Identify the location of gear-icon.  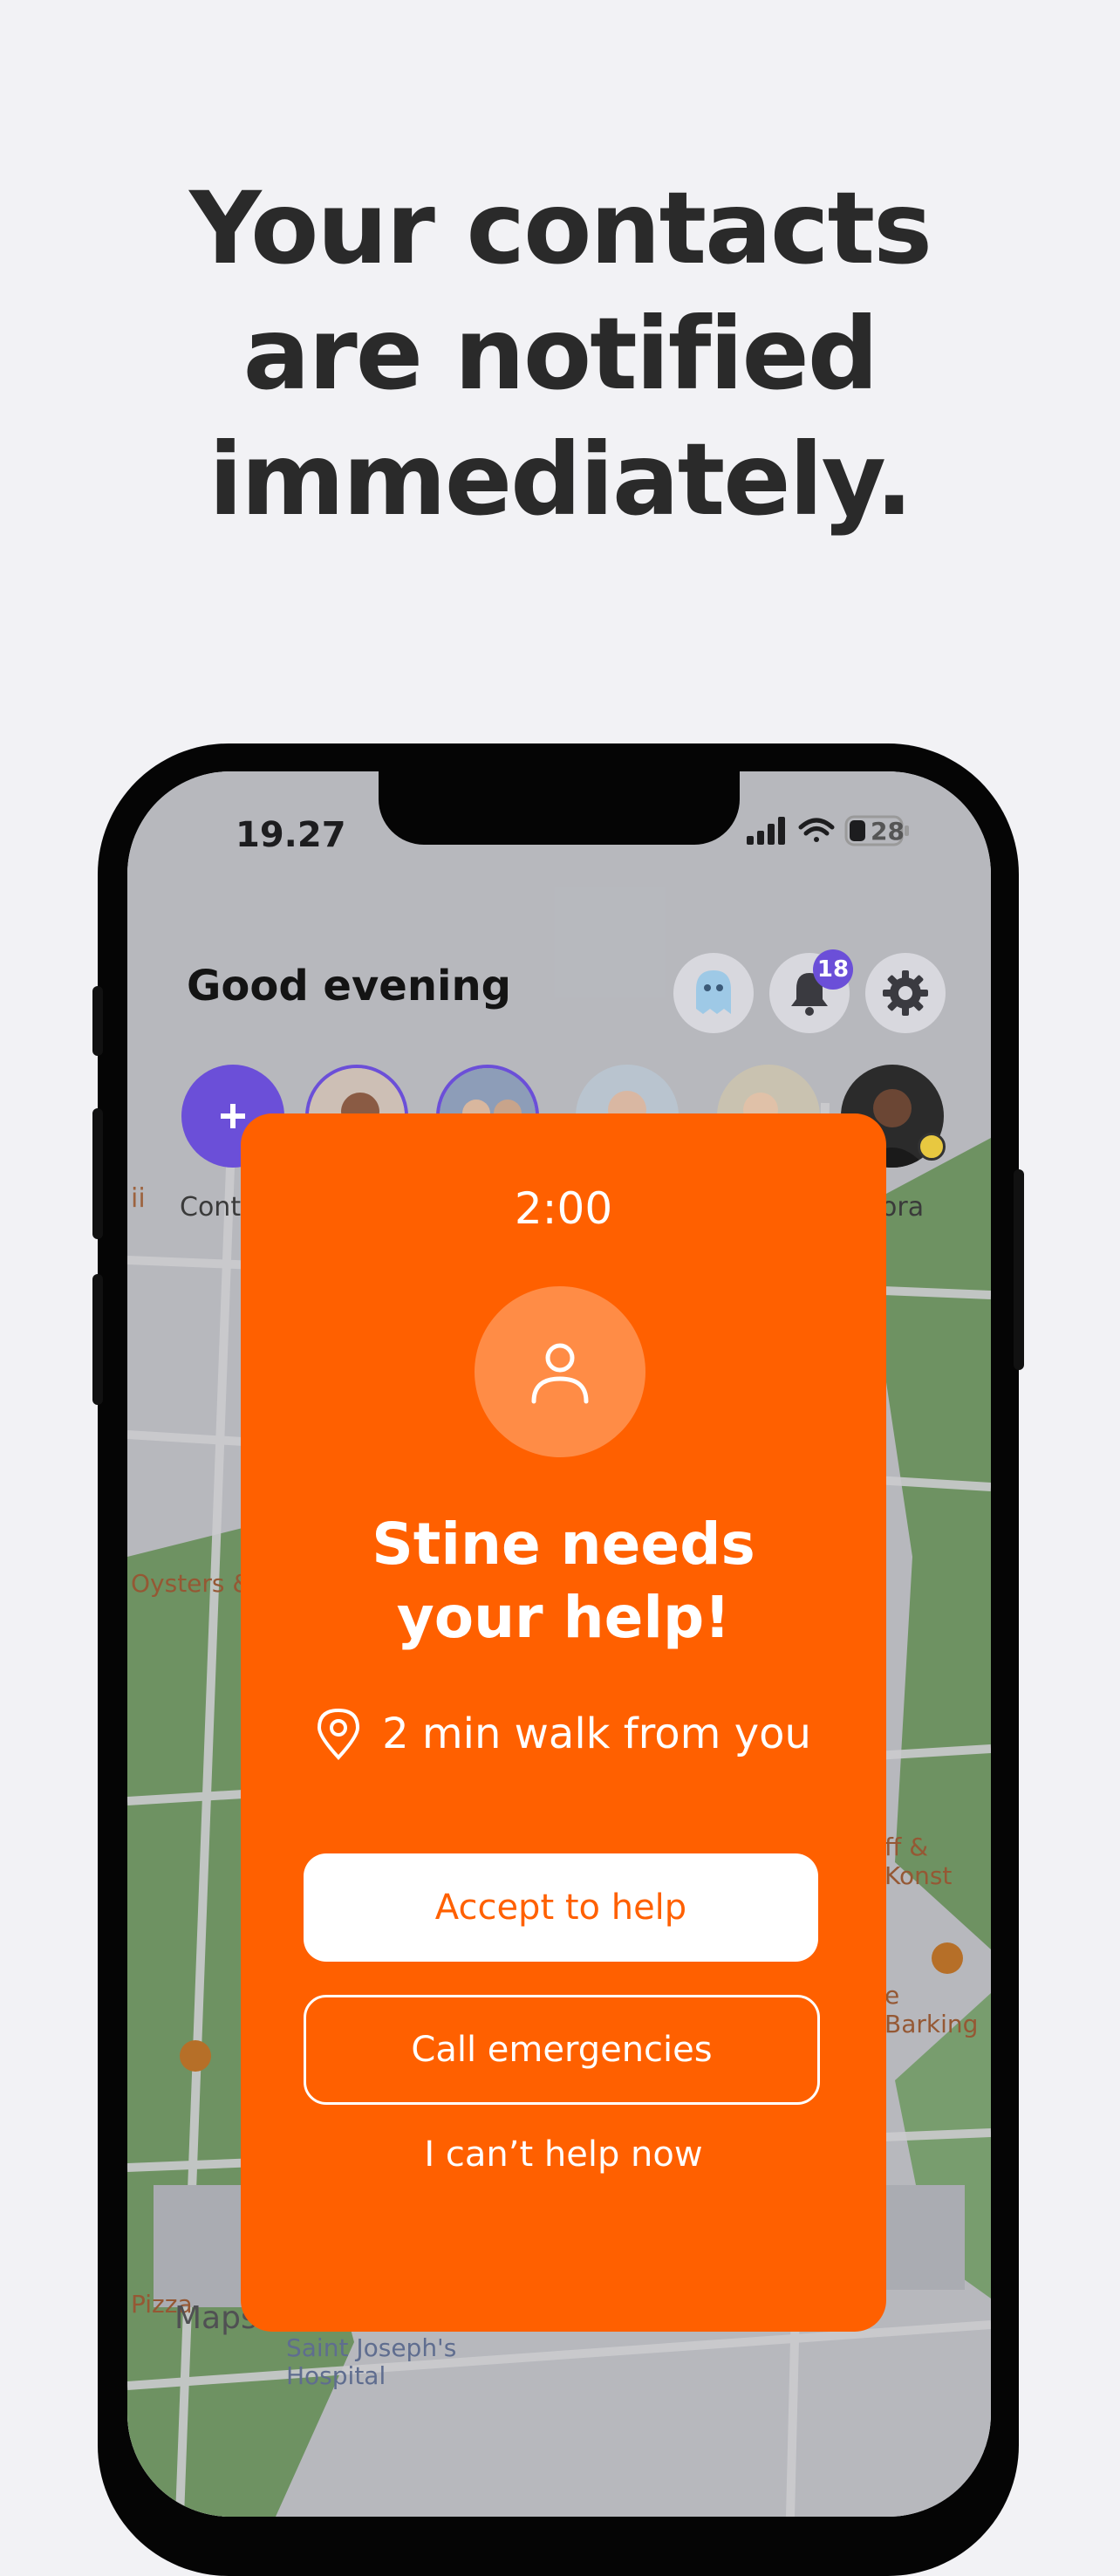
(905, 993).